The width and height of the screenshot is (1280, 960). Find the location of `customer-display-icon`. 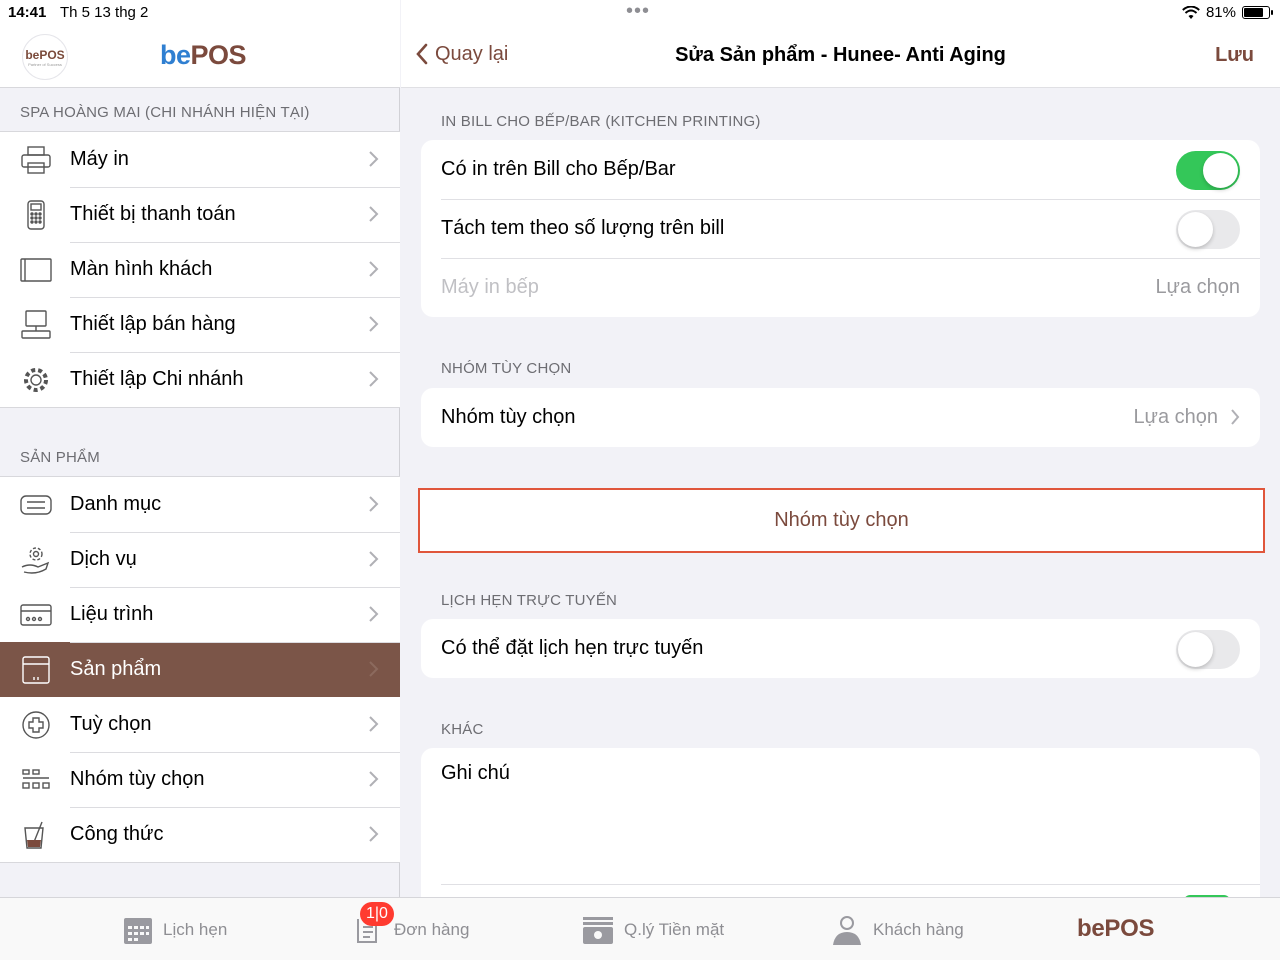

customer-display-icon is located at coordinates (36, 270).